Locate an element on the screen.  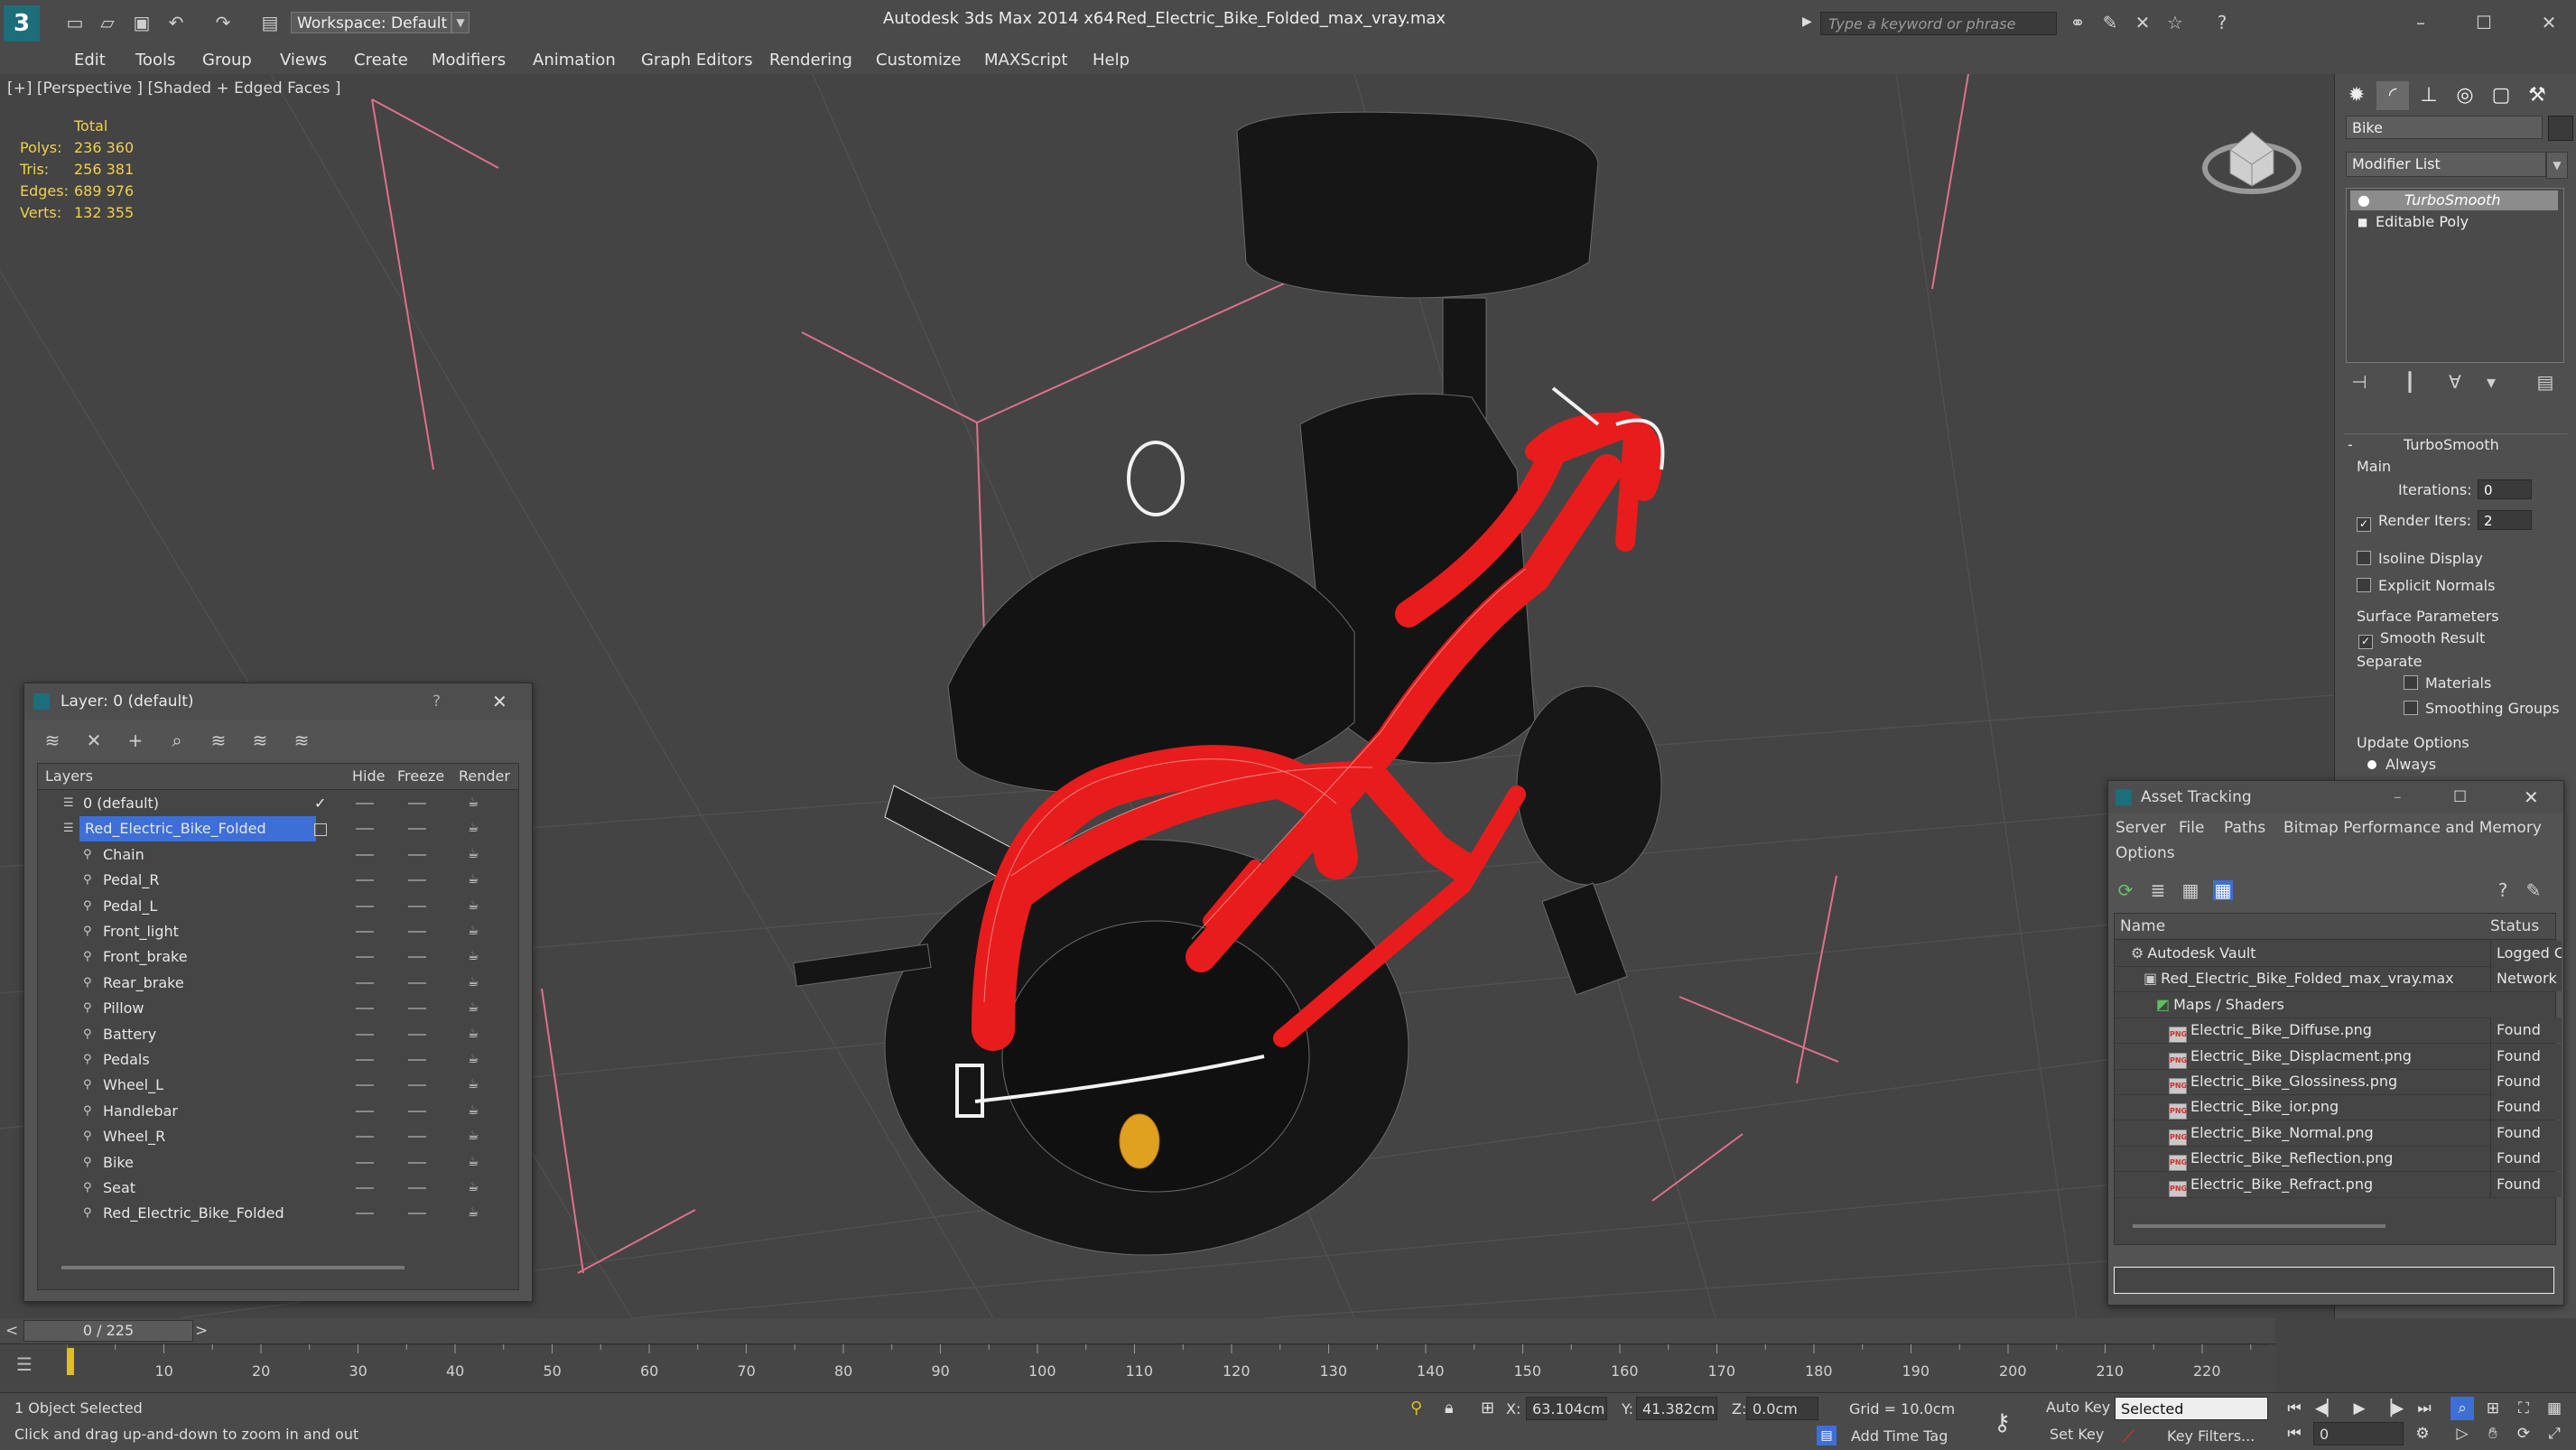
project-folder-icon: ▤ is located at coordinates (270, 23).